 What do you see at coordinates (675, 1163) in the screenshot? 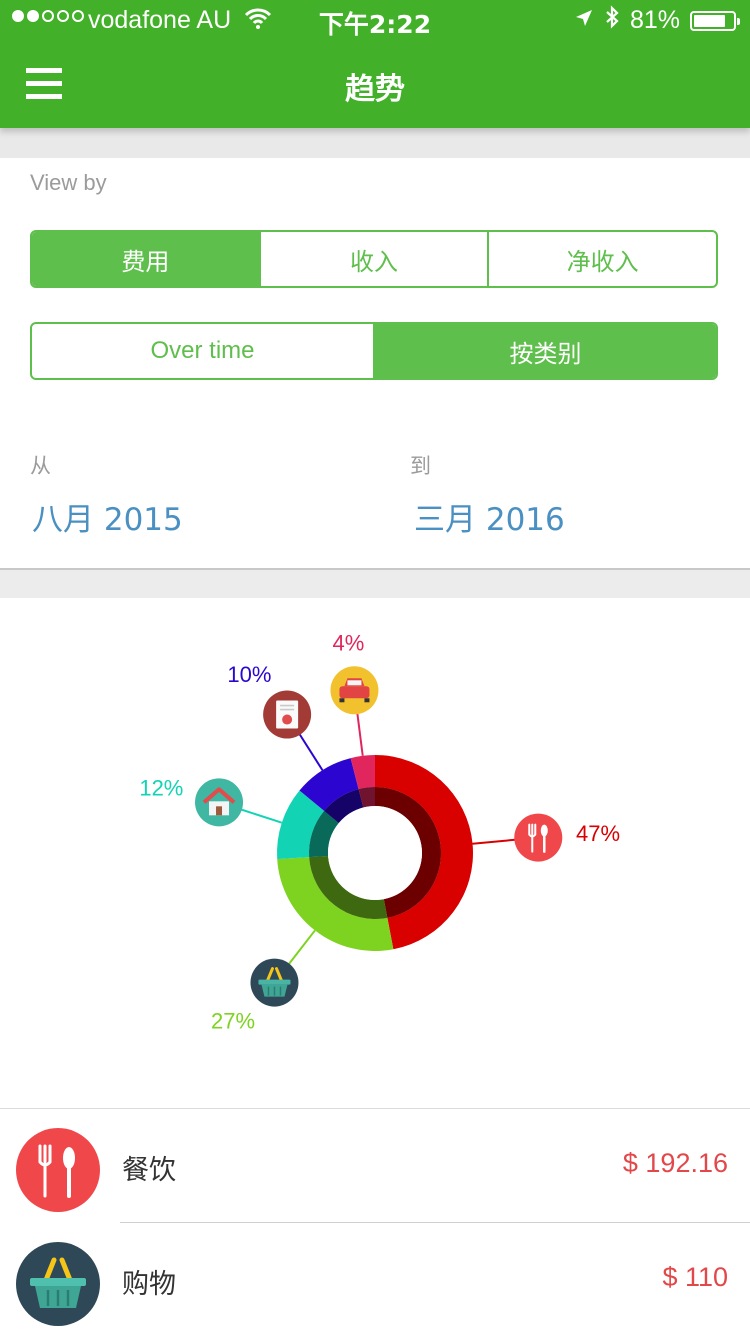
I see `category-amount: $ 192.16` at bounding box center [675, 1163].